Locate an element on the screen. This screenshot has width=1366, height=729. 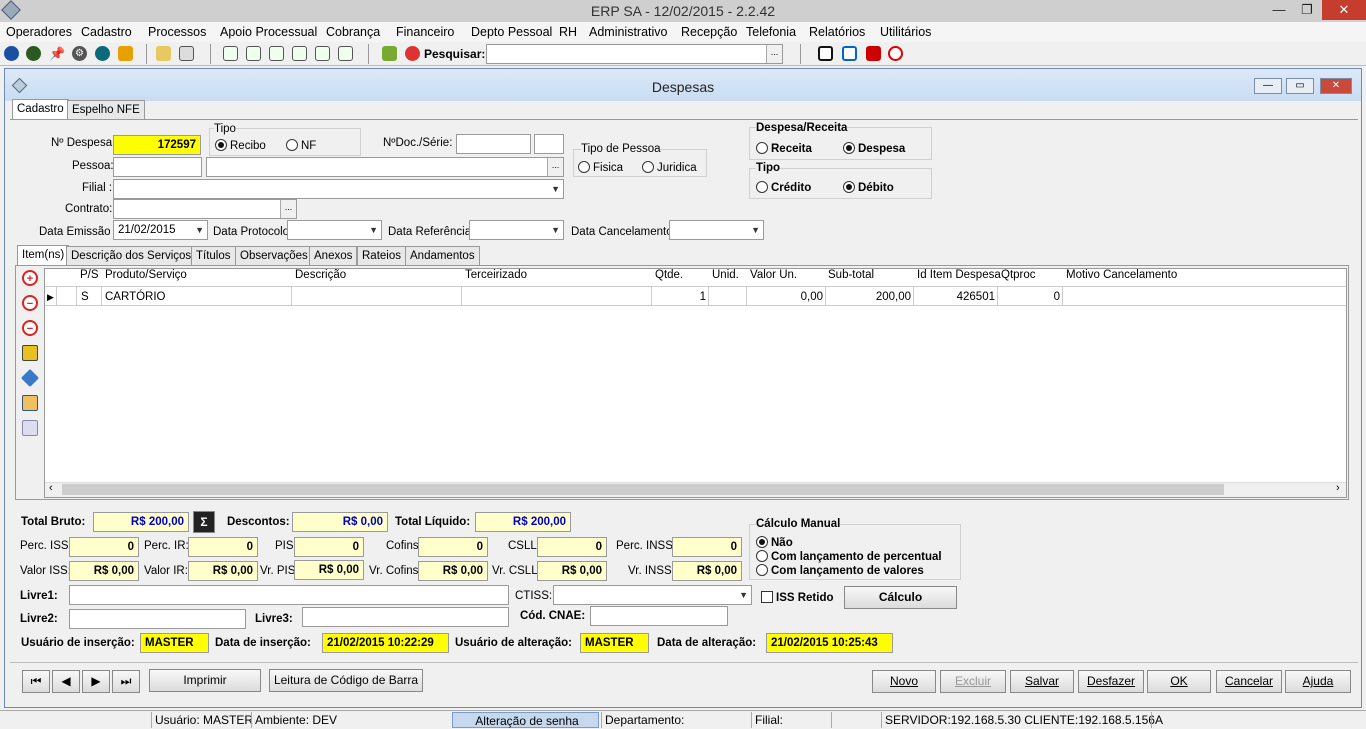
juridica-radio: Juridica is located at coordinates (669, 167).